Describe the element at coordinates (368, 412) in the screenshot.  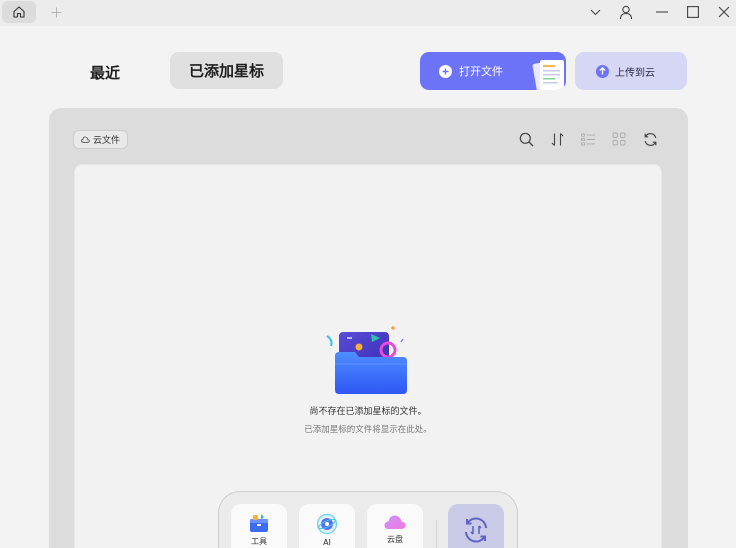
I see `empty-state-title: 尚不存在已添加星标的文件。` at that location.